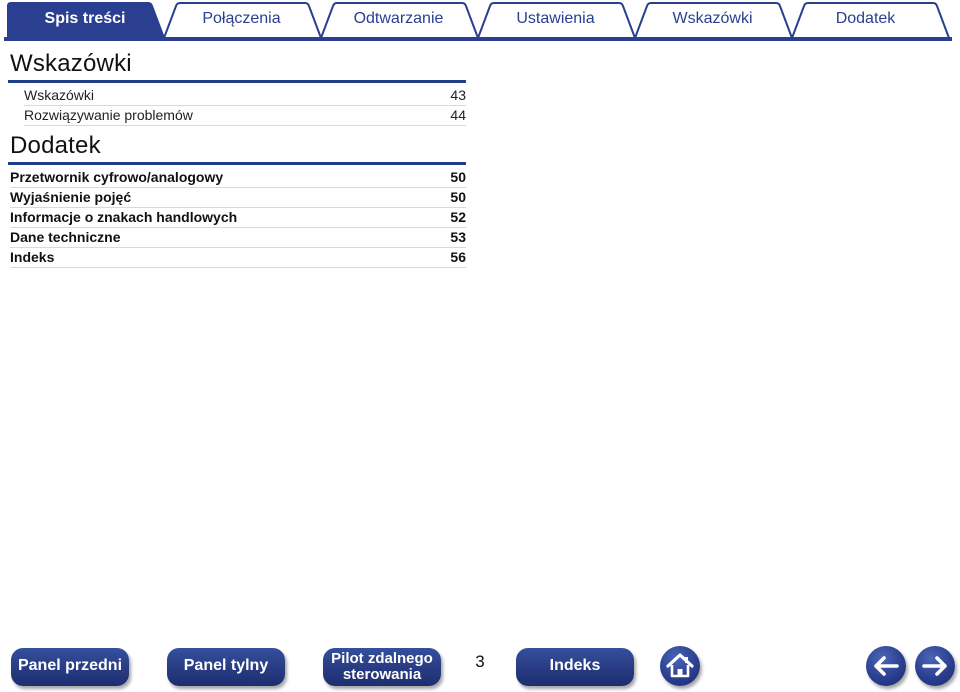  Describe the element at coordinates (65, 237) in the screenshot. I see `toc-entry-title: Dane techniczne` at that location.